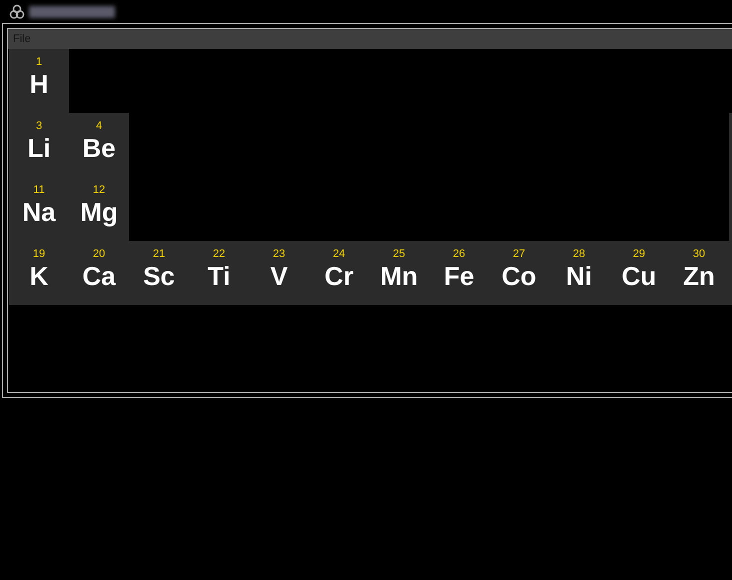 This screenshot has width=732, height=580. I want to click on atomic-number: 28, so click(579, 254).